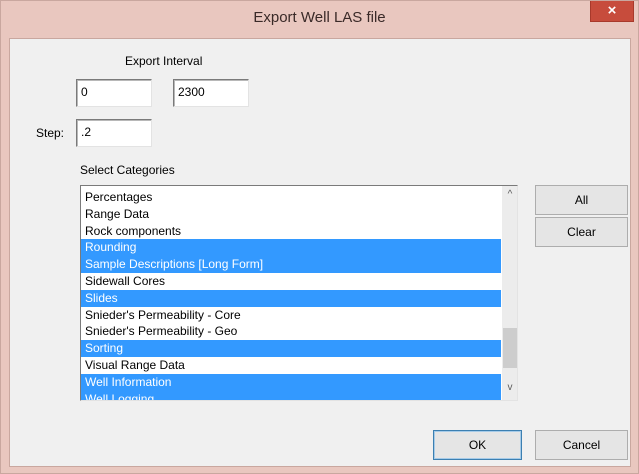 The height and width of the screenshot is (474, 639). I want to click on list-item: Sidewall Cores, so click(291, 281).